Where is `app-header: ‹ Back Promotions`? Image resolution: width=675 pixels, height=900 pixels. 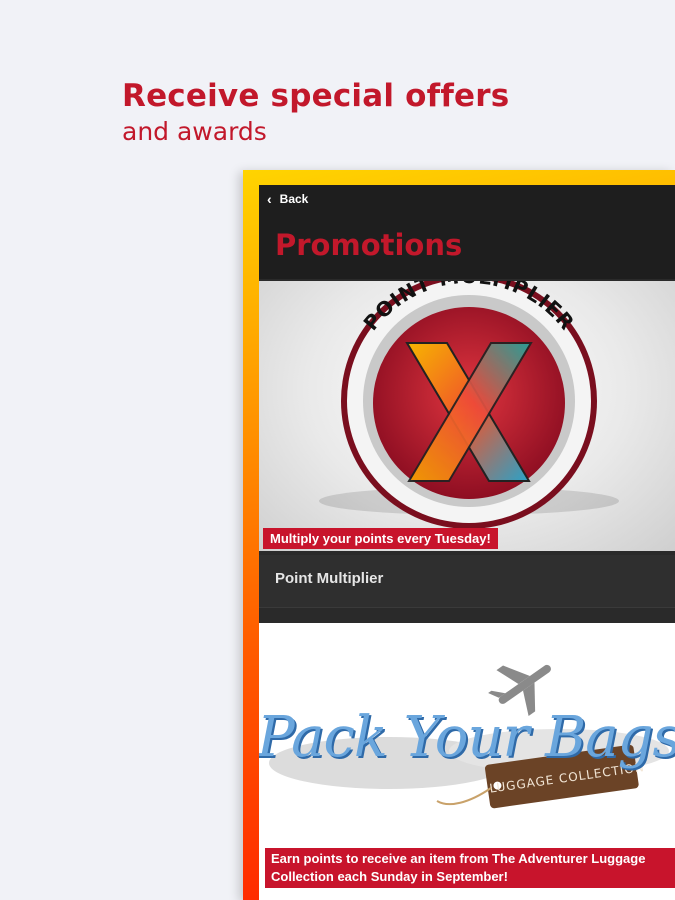 app-header: ‹ Back Promotions is located at coordinates (467, 232).